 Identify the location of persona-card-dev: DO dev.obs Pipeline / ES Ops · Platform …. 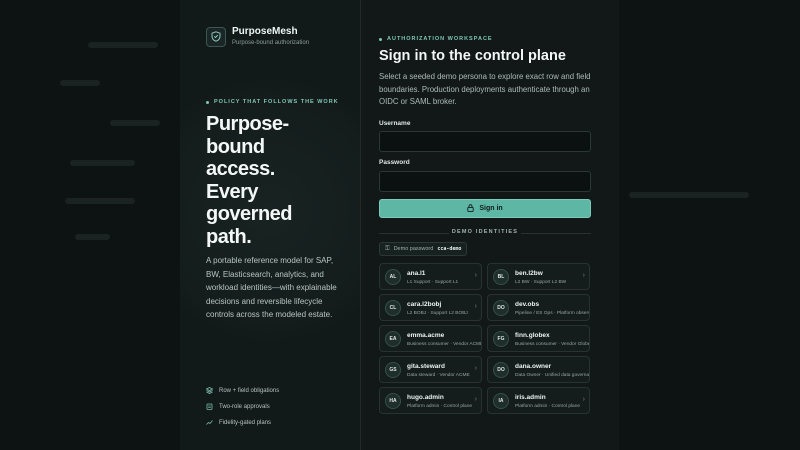
(538, 307).